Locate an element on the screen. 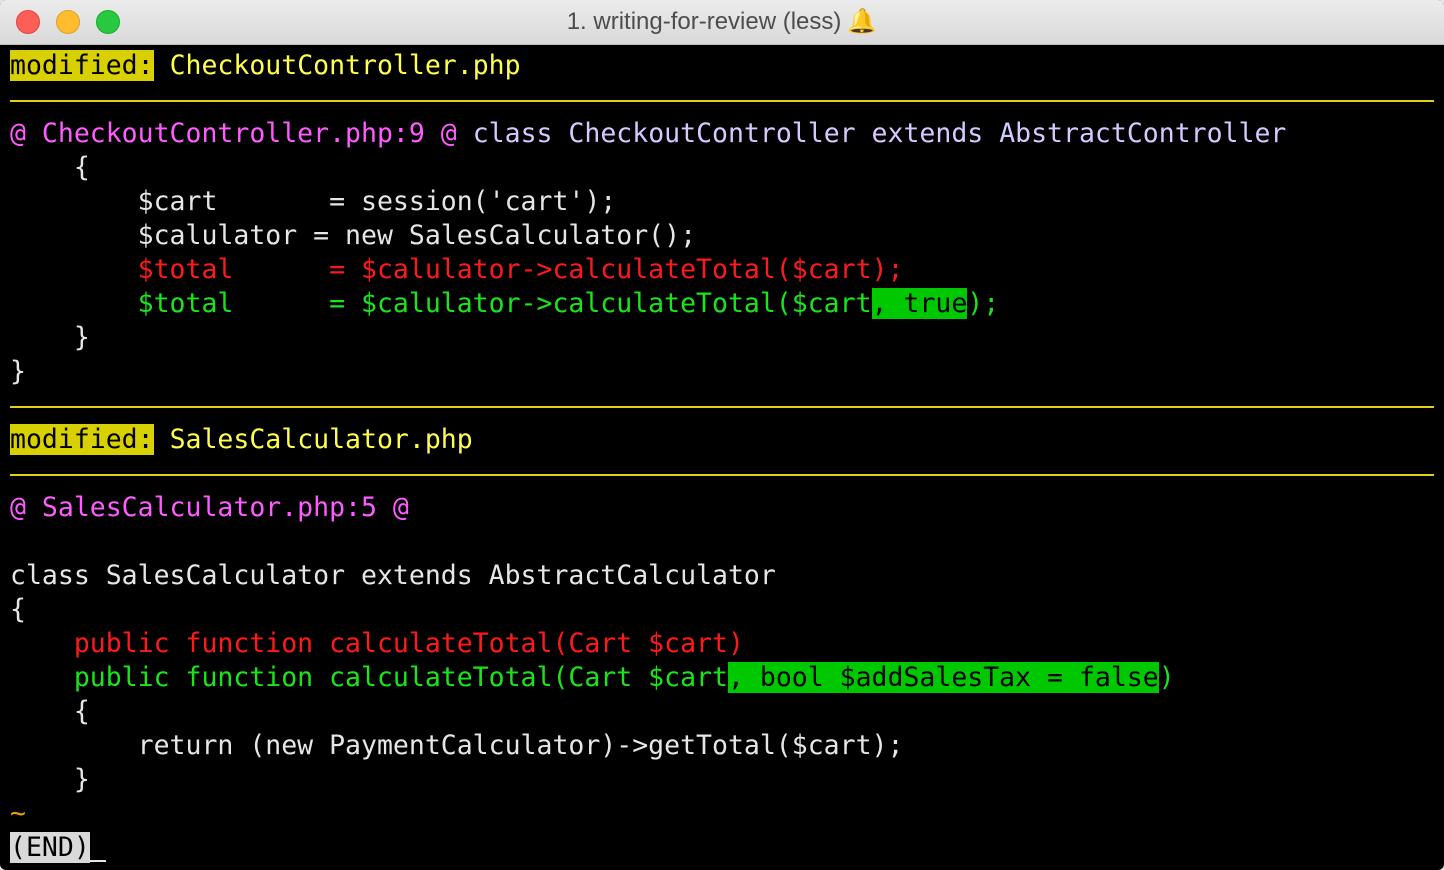  title-bar: 1. writing-for-review (less) 🔔 is located at coordinates (722, 22).